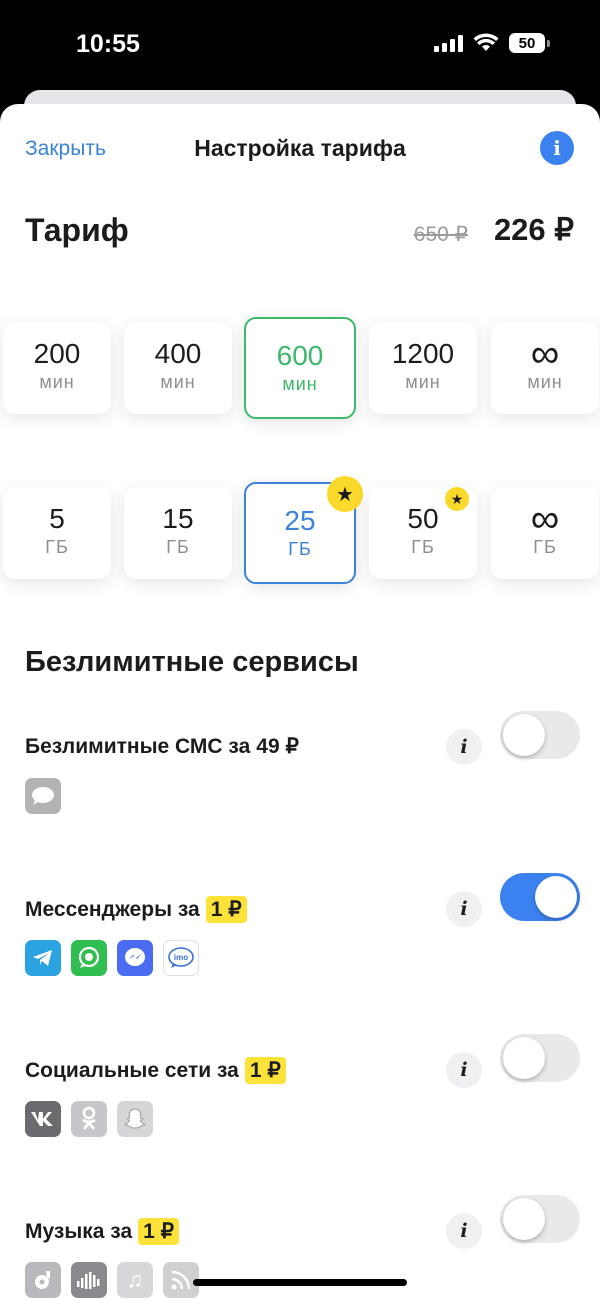 The width and height of the screenshot is (600, 1300). I want to click on option-value: 200, so click(57, 353).